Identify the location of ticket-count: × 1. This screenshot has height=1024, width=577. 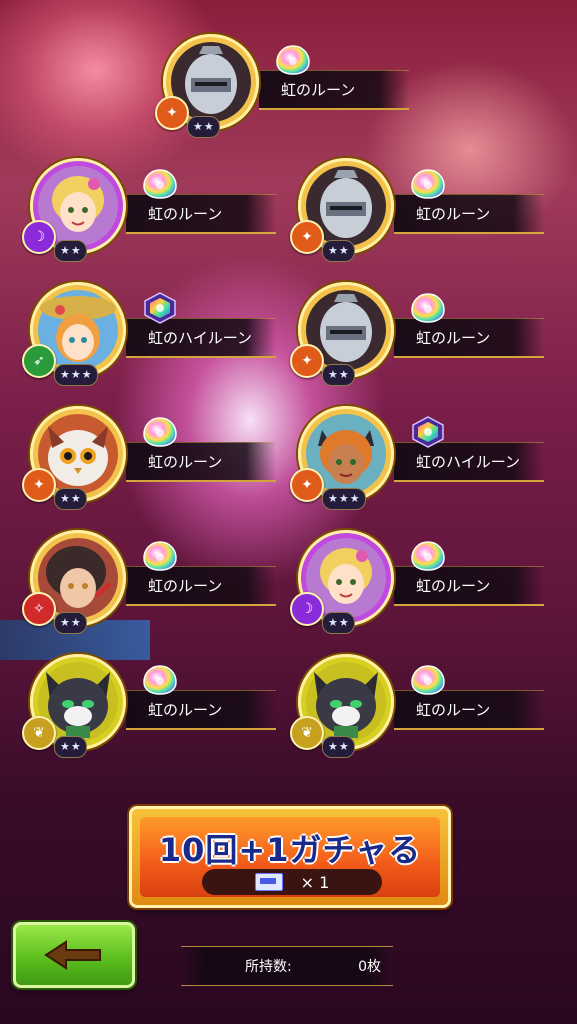
(315, 882).